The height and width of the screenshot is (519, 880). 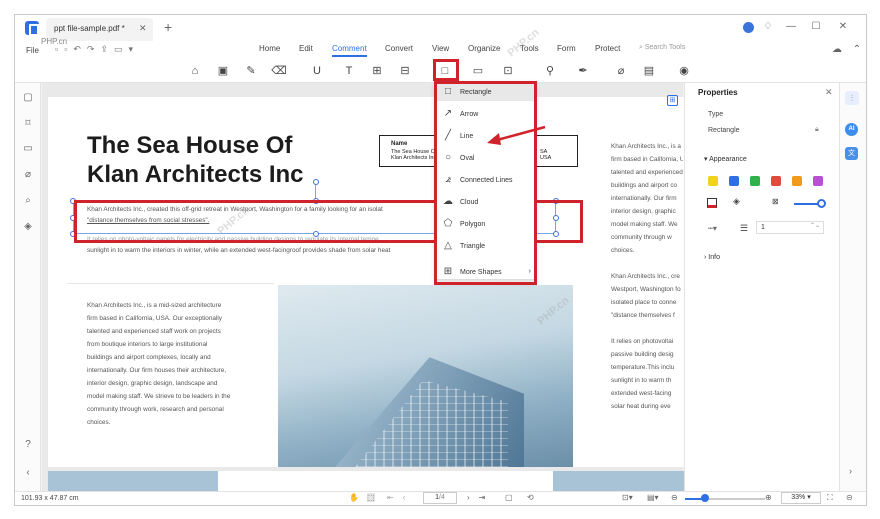 I want to click on opacity-icon: ⊠, so click(x=775, y=201).